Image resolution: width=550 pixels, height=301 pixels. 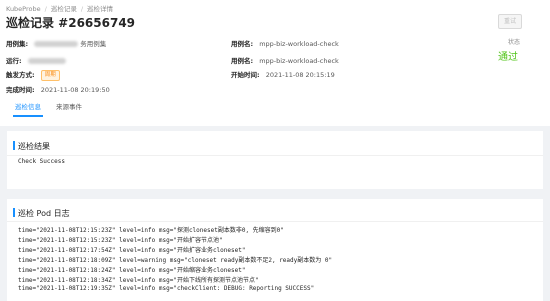 What do you see at coordinates (71, 23) in the screenshot?
I see `page-title: 巡检记录 #26656749` at bounding box center [71, 23].